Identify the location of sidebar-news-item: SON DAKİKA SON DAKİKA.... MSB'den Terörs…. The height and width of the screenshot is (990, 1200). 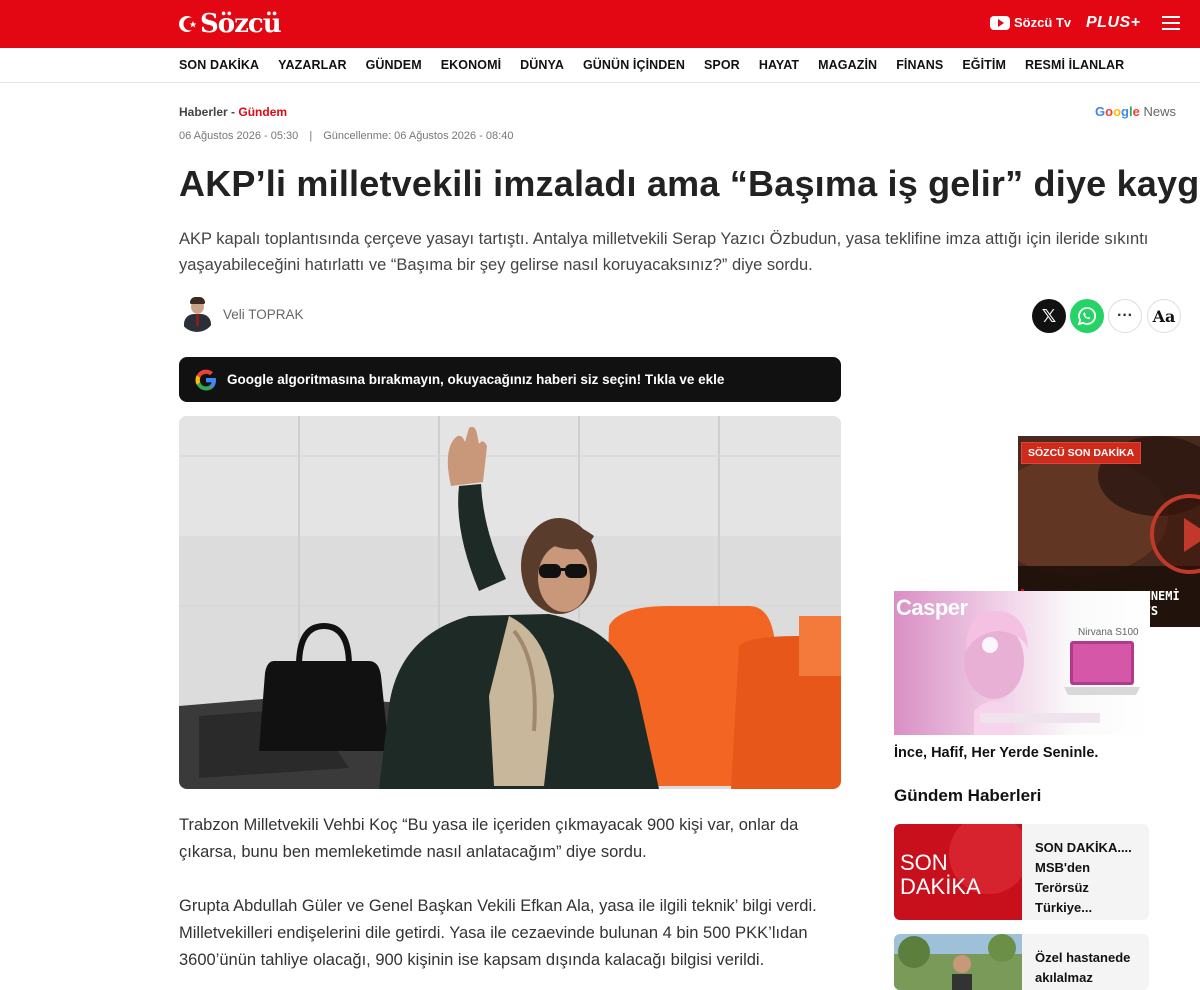
(1021, 872).